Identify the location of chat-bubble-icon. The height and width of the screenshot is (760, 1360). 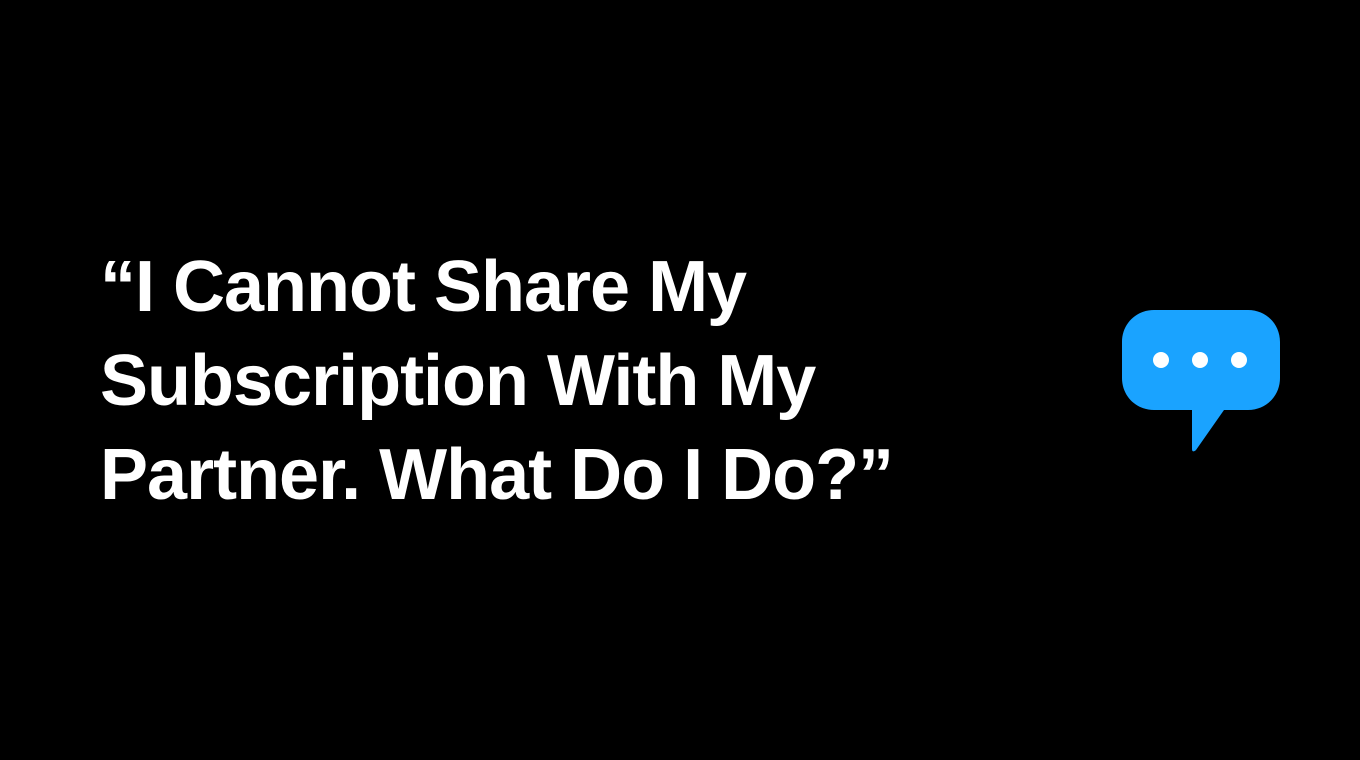
(1201, 381).